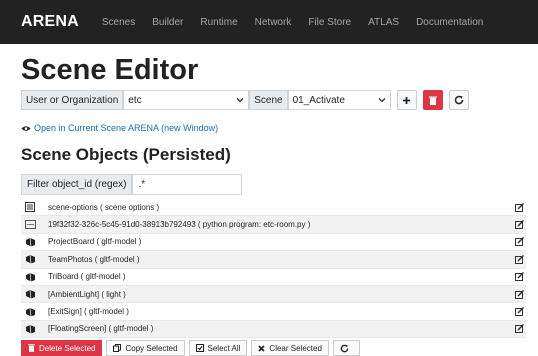 The height and width of the screenshot is (356, 538). What do you see at coordinates (95, 242) in the screenshot?
I see `object-label: ProjectBoard ( gltf-model )` at bounding box center [95, 242].